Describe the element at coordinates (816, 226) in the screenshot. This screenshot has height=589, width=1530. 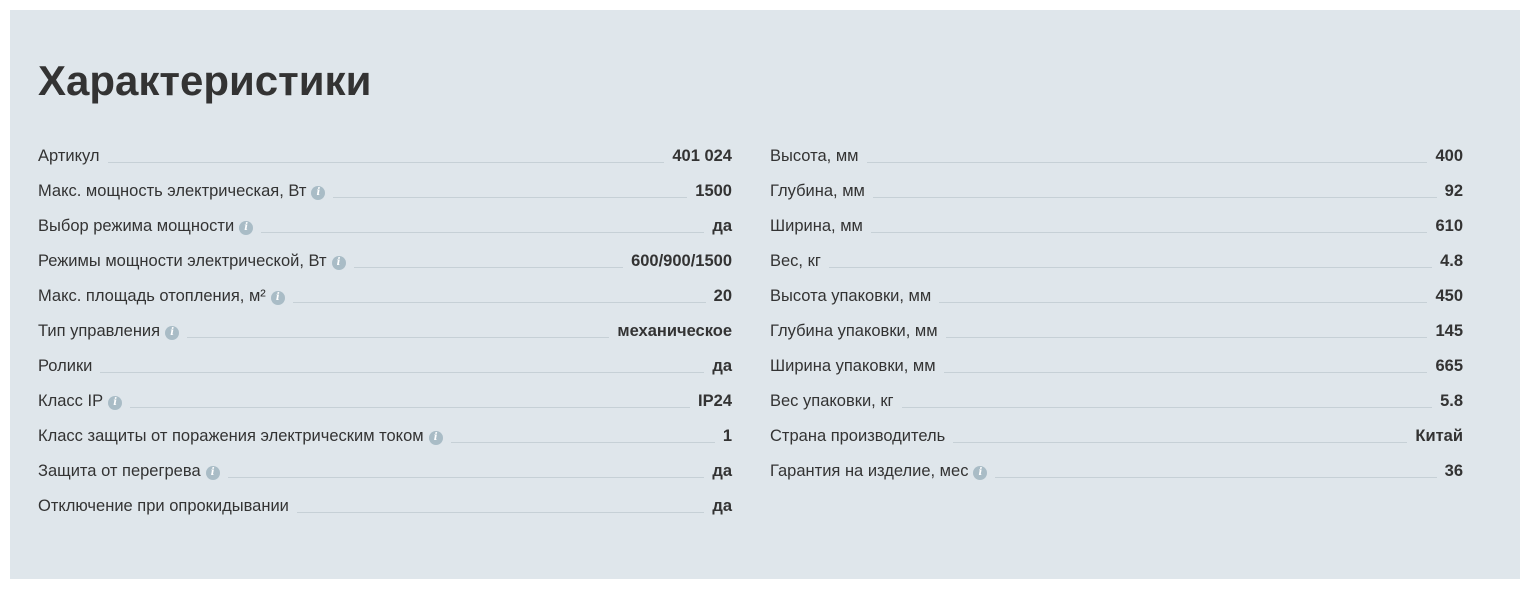
I see `spec-label: Ширина, мм` at that location.